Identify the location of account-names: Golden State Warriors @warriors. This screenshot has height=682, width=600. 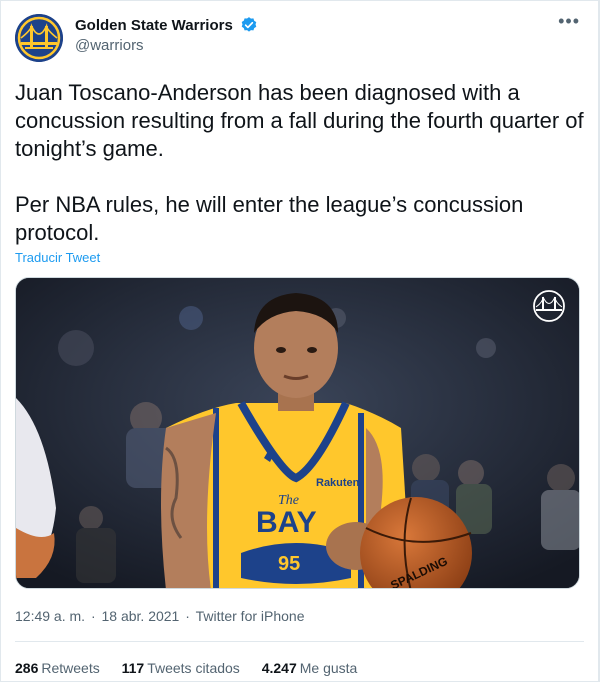
(166, 35).